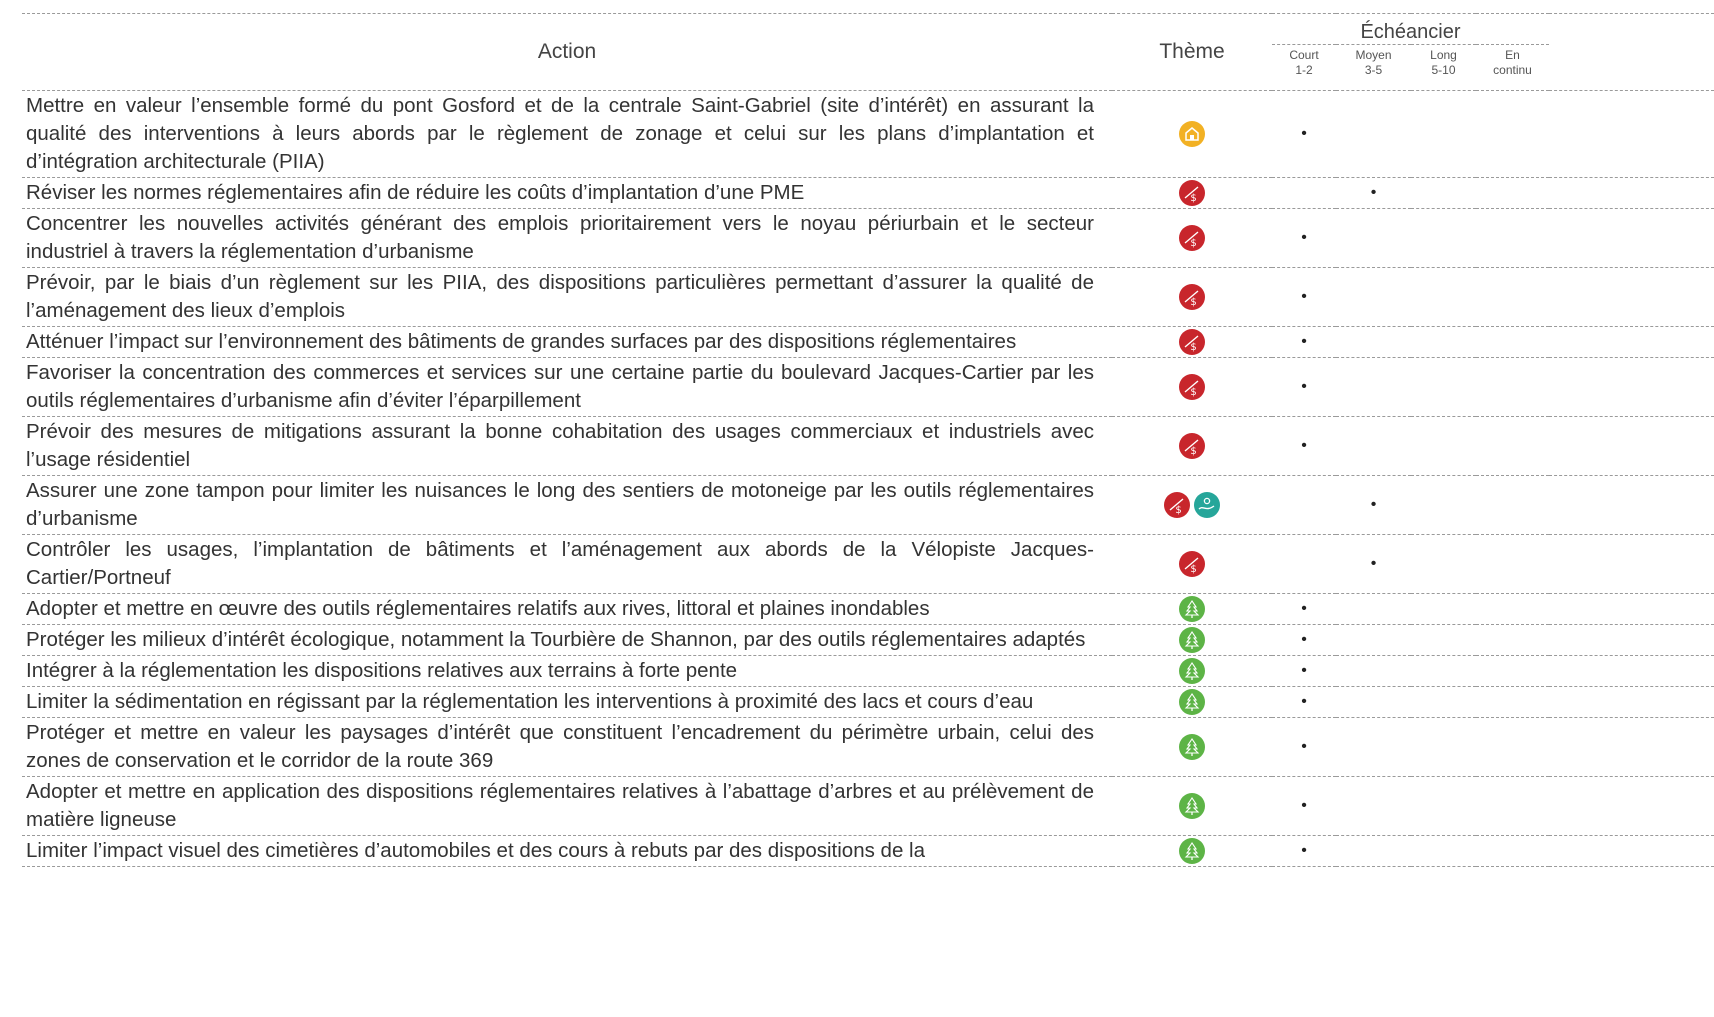 Image resolution: width=1714 pixels, height=1017 pixels. What do you see at coordinates (1512, 67) in the screenshot?
I see `column-header-continu: En continu` at bounding box center [1512, 67].